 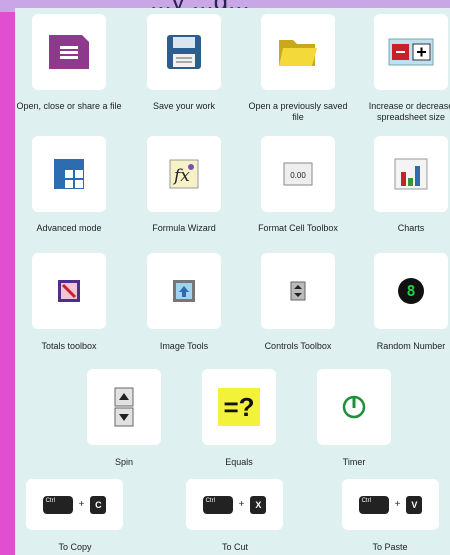 What do you see at coordinates (258, 504) in the screenshot?
I see `x-key-icon: X` at bounding box center [258, 504].